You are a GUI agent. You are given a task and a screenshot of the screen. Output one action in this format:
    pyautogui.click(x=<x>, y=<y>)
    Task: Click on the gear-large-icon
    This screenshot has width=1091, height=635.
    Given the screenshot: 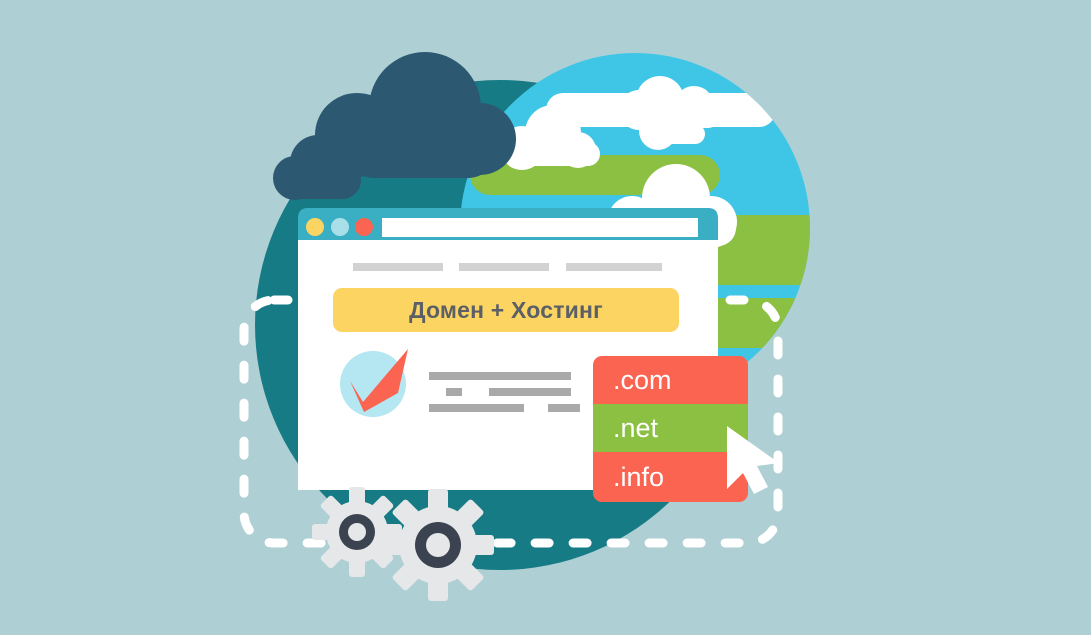 What is the action you would take?
    pyautogui.click(x=438, y=545)
    